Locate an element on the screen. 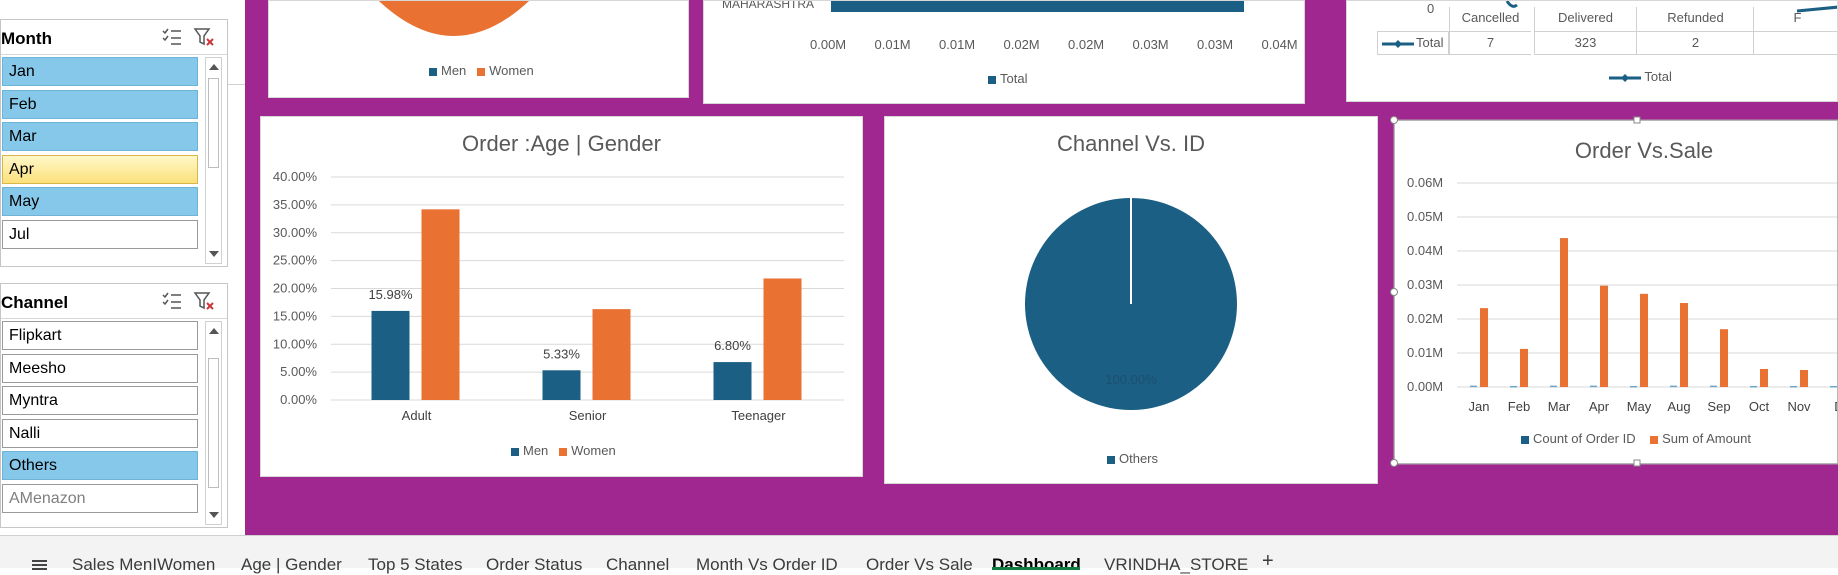  x-tick-label: Apr is located at coordinates (1599, 406).